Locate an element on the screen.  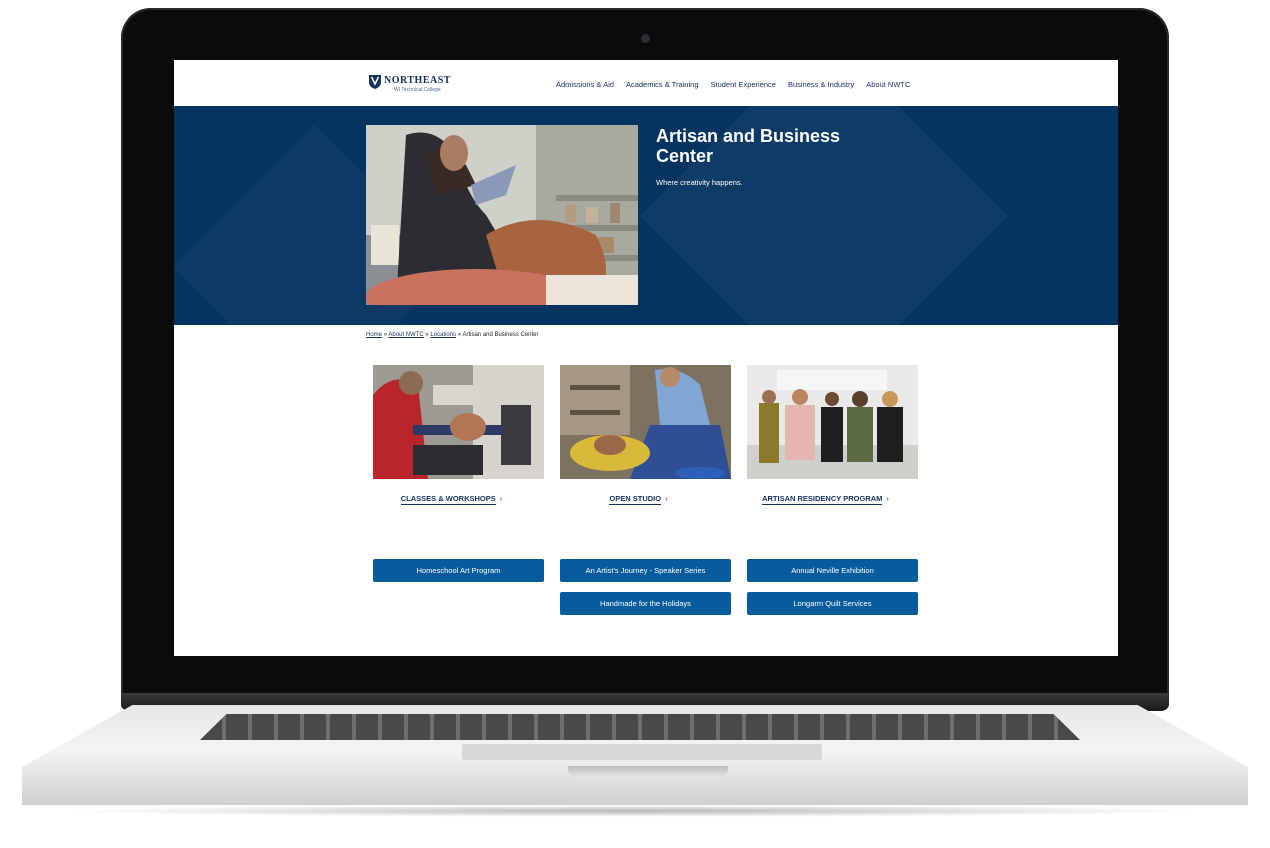
speaker-series-button: An Artist's Journey - Speaker Series is located at coordinates (645, 570).